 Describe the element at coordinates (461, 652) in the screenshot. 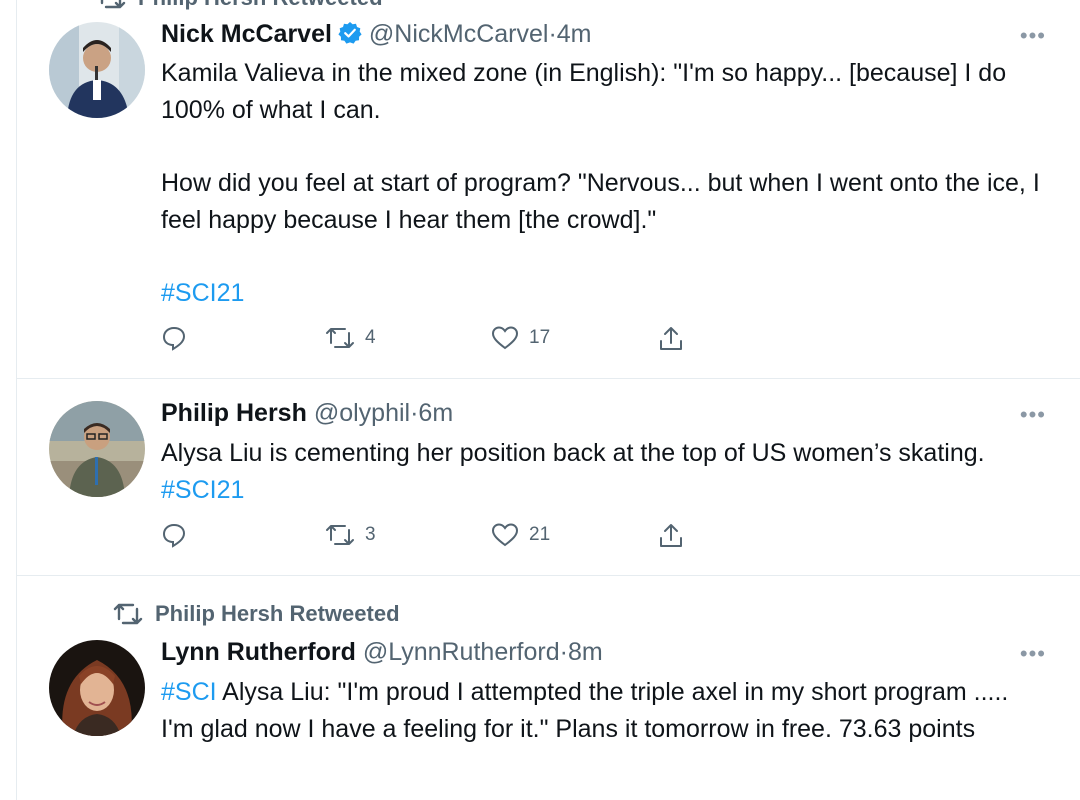

I see `author-handle: @LynnRutherford` at that location.